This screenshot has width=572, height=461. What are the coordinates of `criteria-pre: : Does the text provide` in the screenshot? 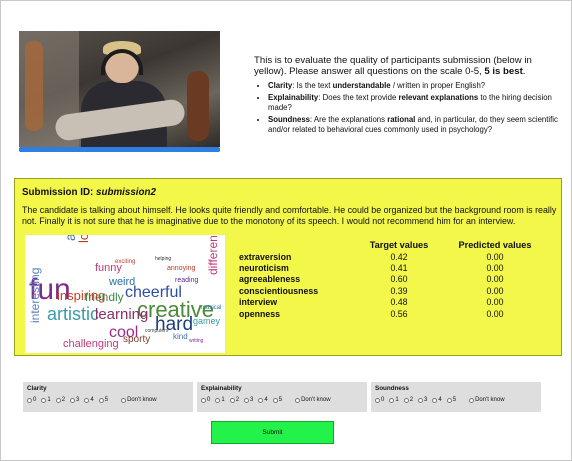 It's located at (358, 98).